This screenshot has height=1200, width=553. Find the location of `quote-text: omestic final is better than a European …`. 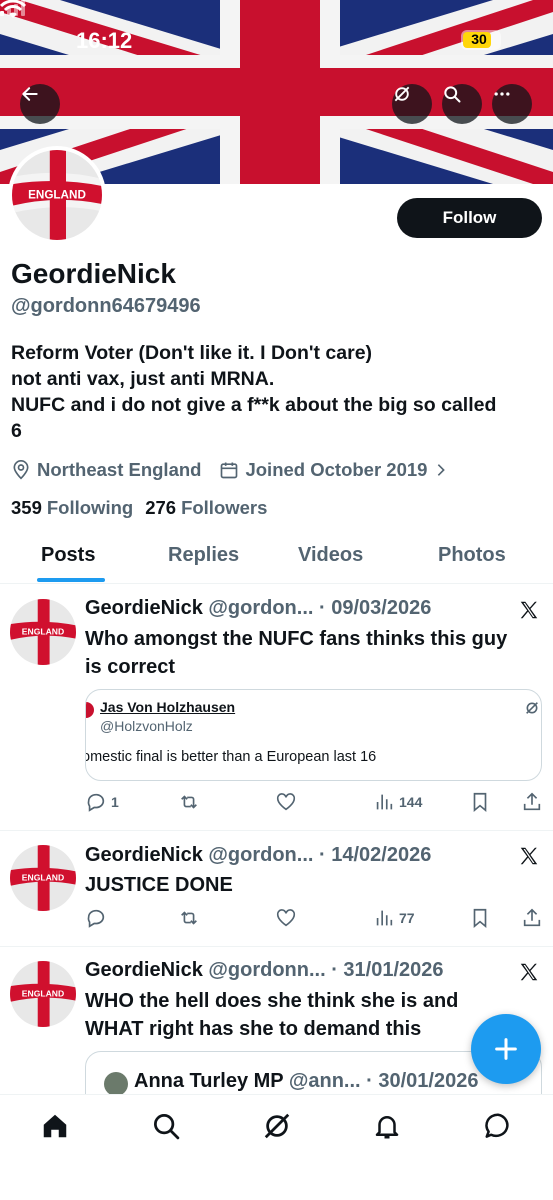

quote-text: omestic final is better than a European … is located at coordinates (231, 757).